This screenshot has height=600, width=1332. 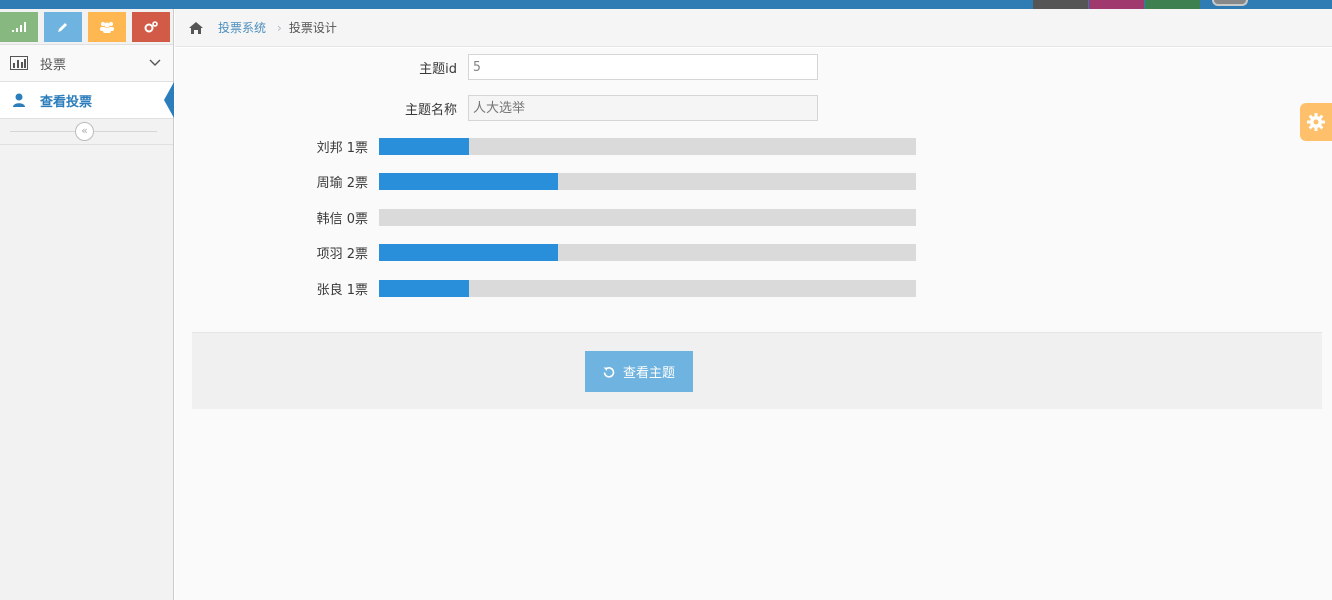 What do you see at coordinates (666, 4) in the screenshot?
I see `top-navbar` at bounding box center [666, 4].